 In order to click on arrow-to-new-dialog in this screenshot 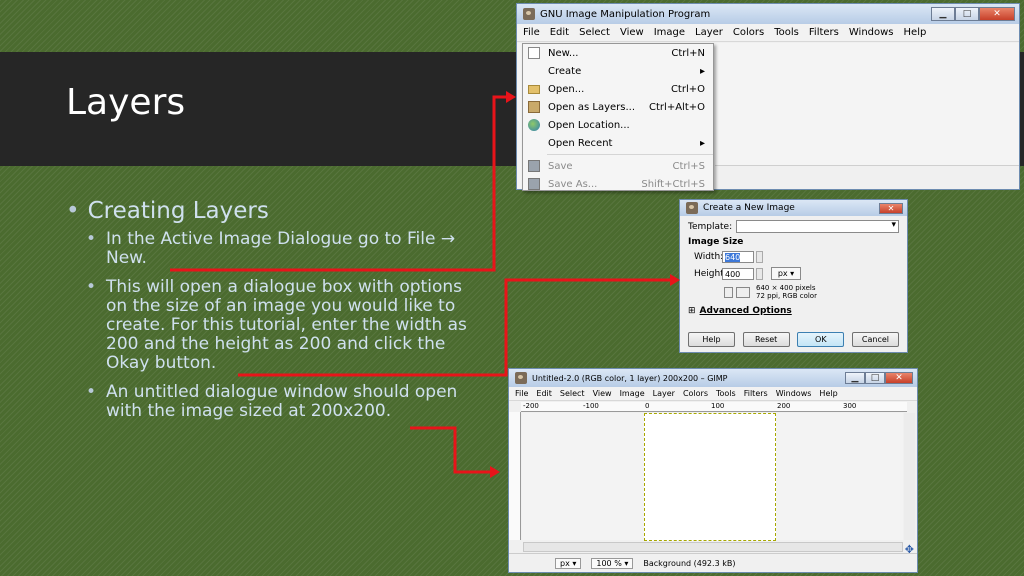, I will do `click(455, 327)`.